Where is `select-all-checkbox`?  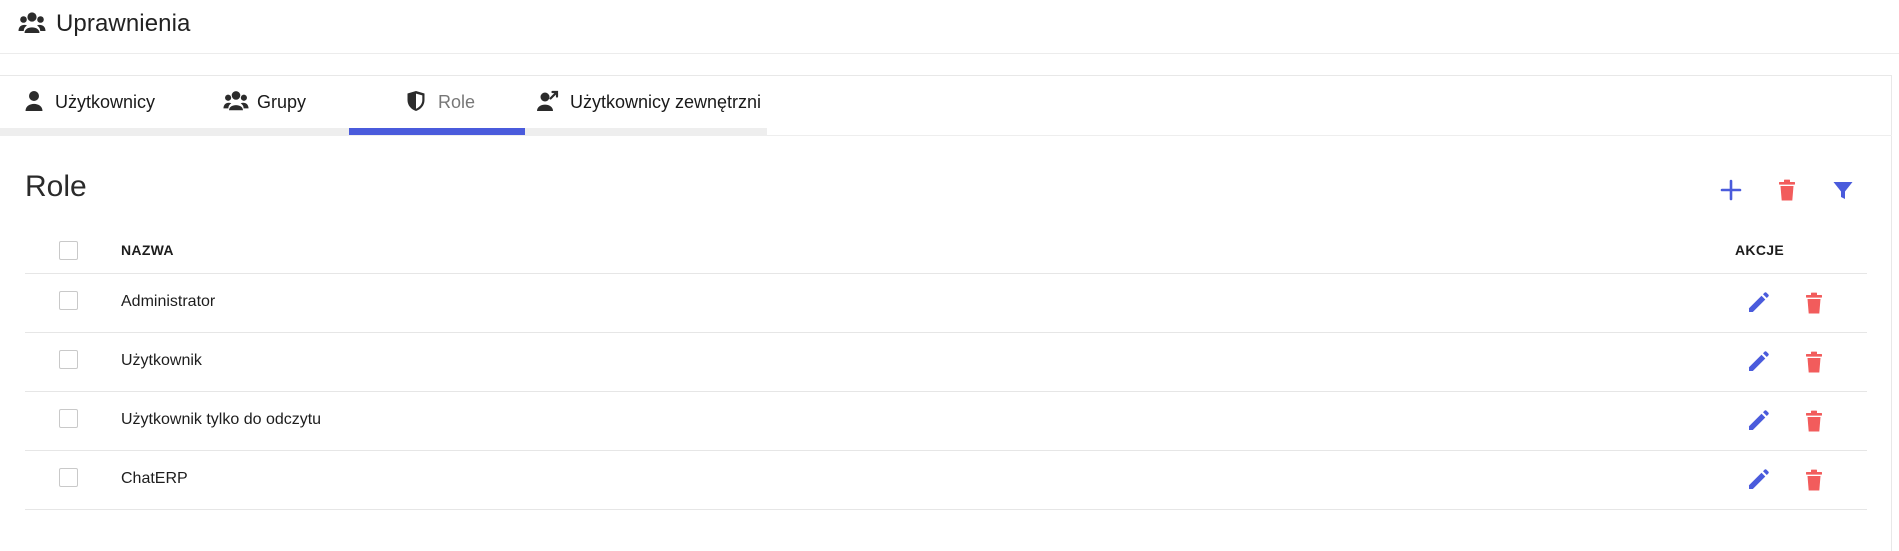 select-all-checkbox is located at coordinates (68, 250).